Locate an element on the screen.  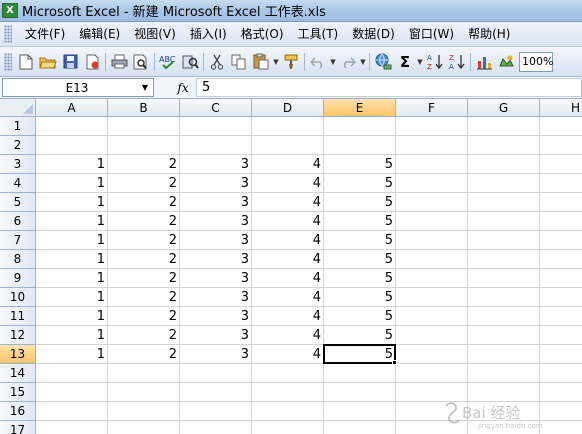
cell-b2 is located at coordinates (144, 145).